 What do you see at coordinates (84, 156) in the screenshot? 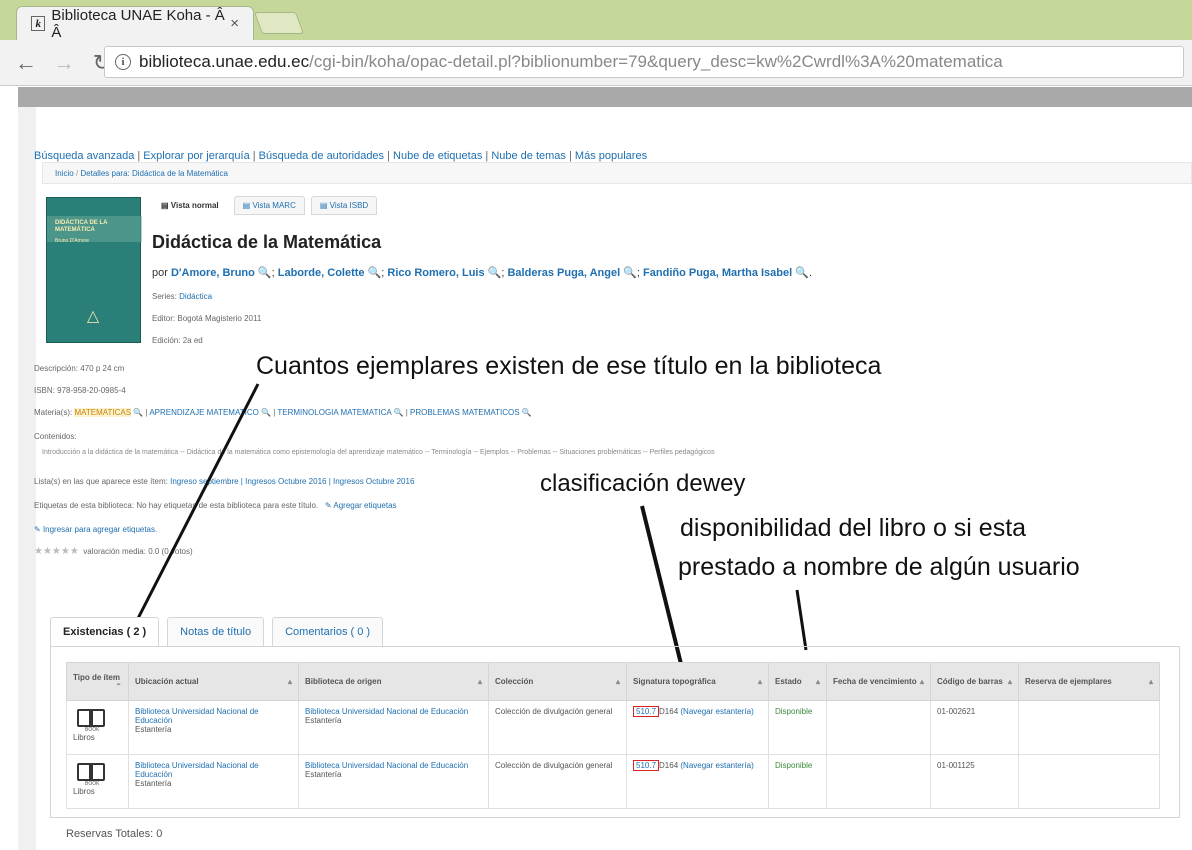
I see `nav-link-advanced-search: Búsqueda avanzada` at bounding box center [84, 156].